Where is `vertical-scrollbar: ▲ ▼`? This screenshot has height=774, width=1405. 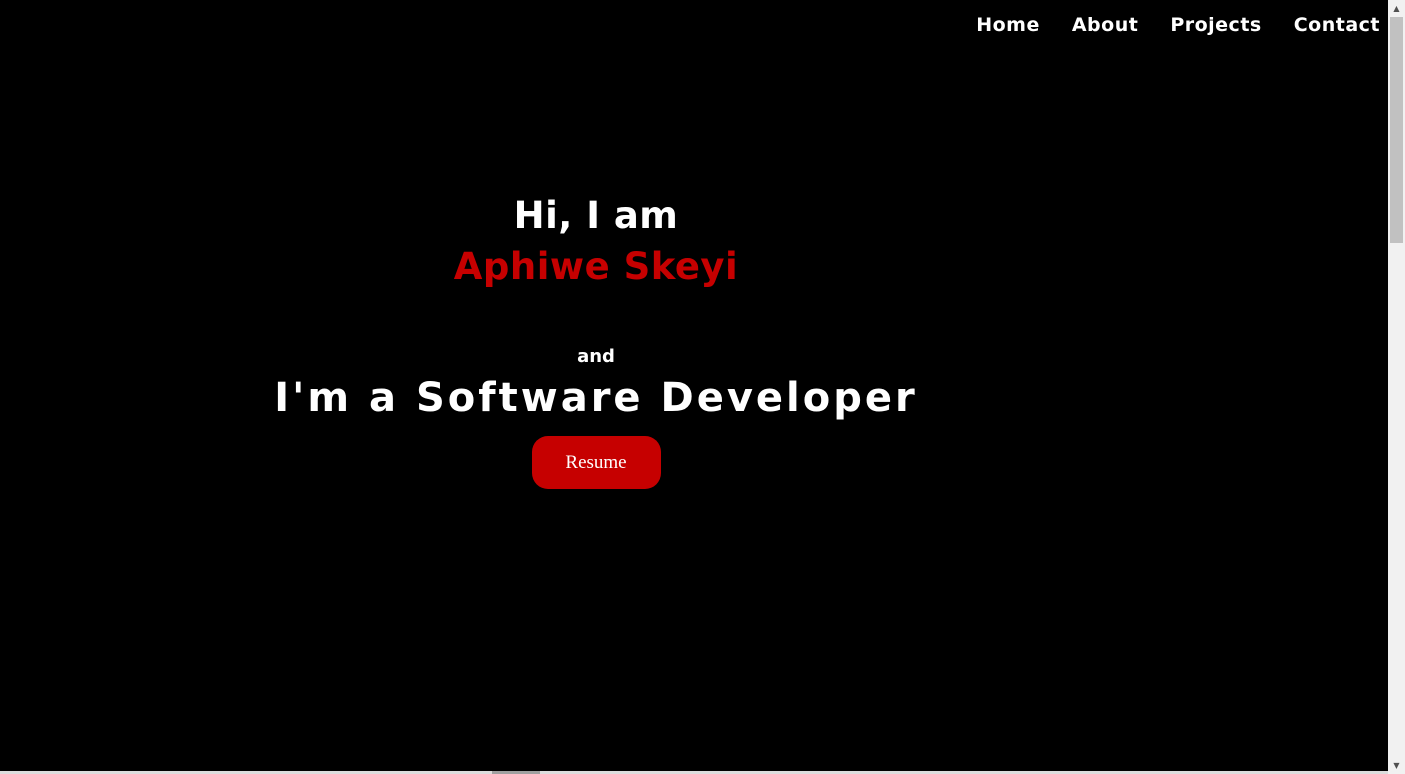
vertical-scrollbar: ▲ ▼ is located at coordinates (1396, 387).